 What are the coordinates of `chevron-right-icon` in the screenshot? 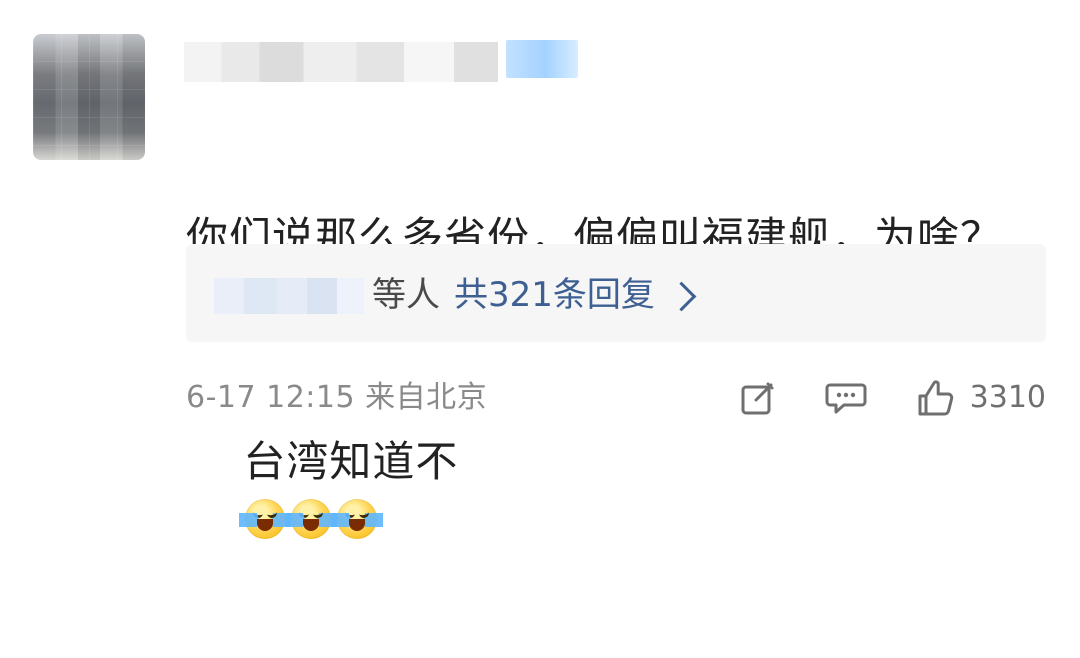 It's located at (681, 296).